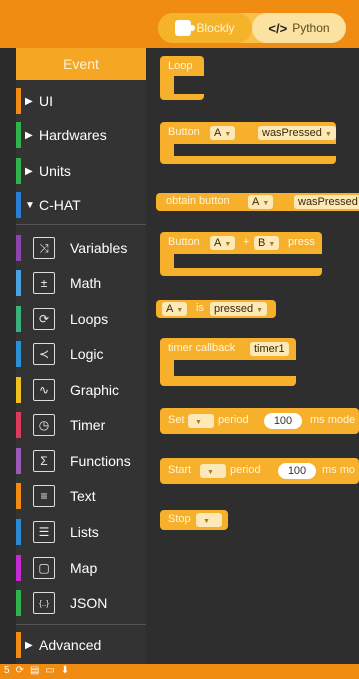 This screenshot has width=359, height=679. Describe the element at coordinates (184, 242) in the screenshot. I see `block-label: Button` at that location.